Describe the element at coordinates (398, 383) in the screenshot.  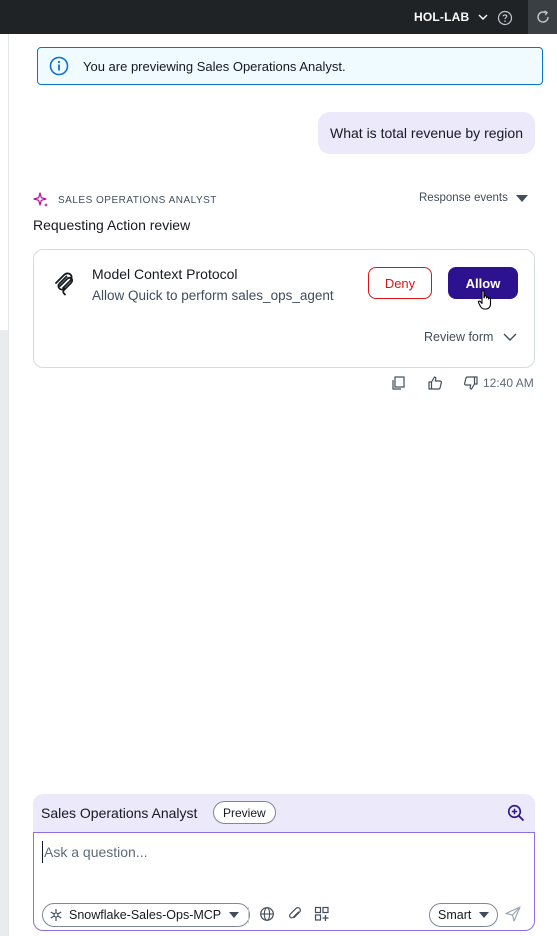
I see `copy-icon` at that location.